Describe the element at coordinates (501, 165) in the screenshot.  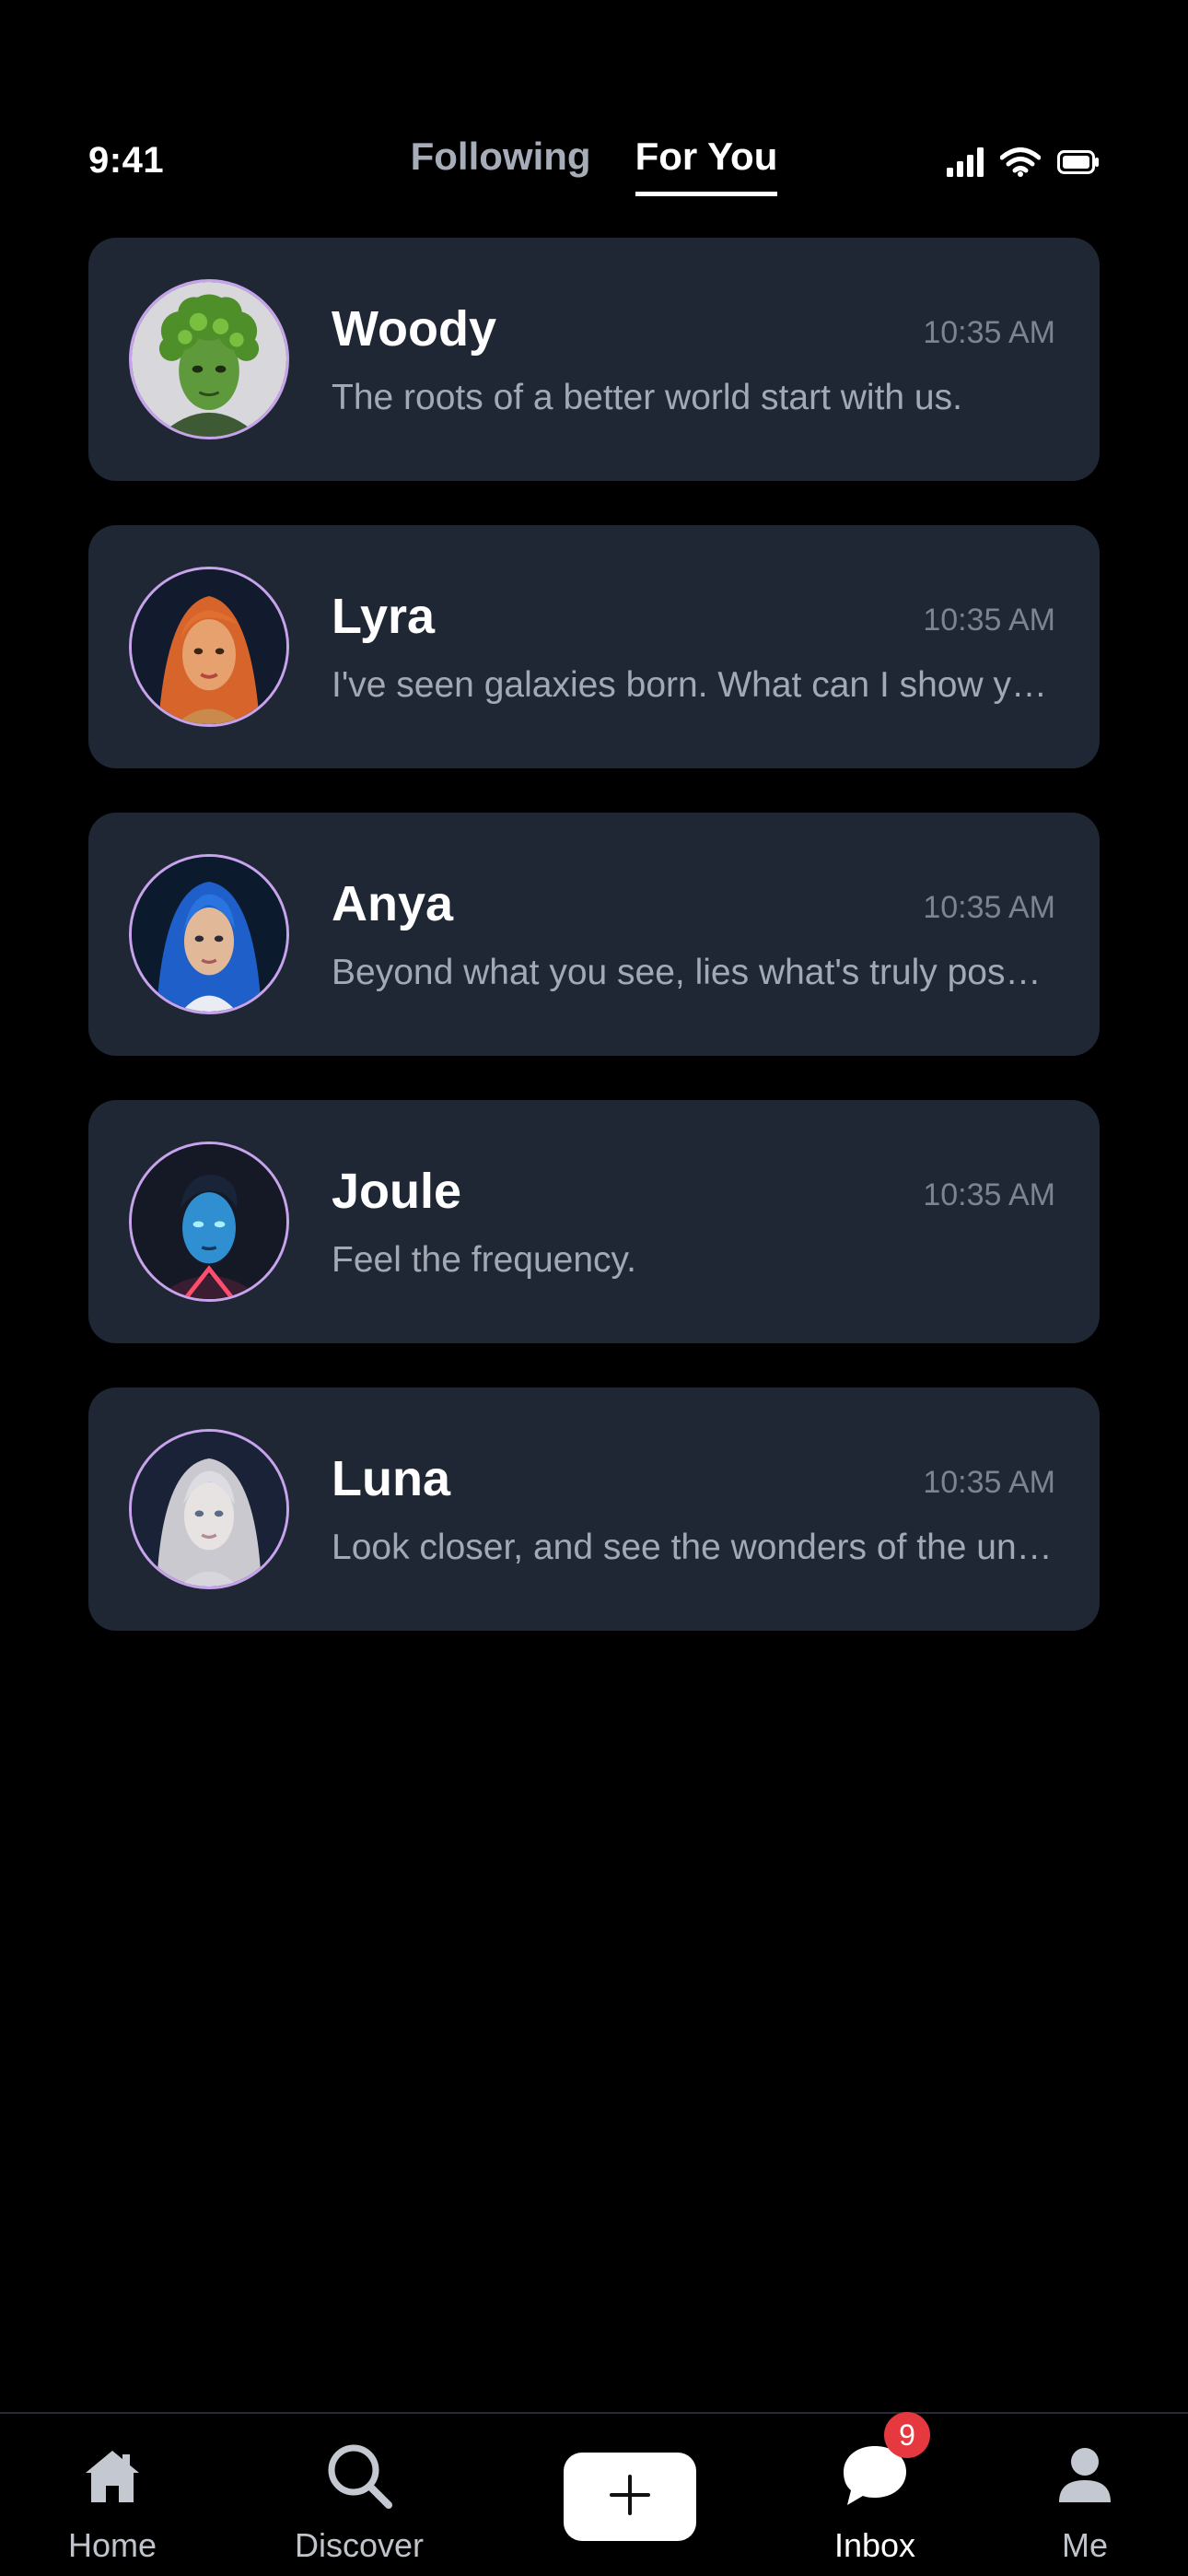
I see `tab-following: Following` at that location.